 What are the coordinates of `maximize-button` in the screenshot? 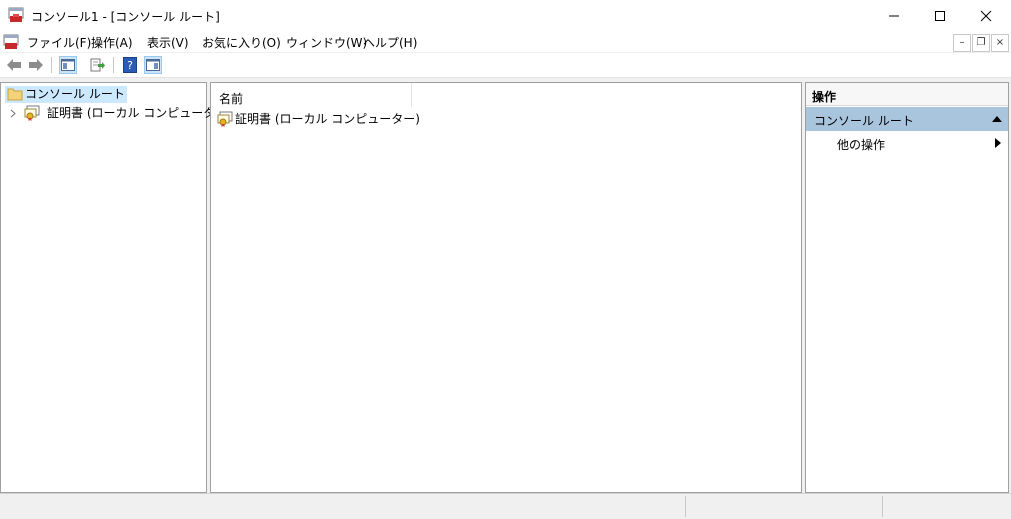 It's located at (940, 15).